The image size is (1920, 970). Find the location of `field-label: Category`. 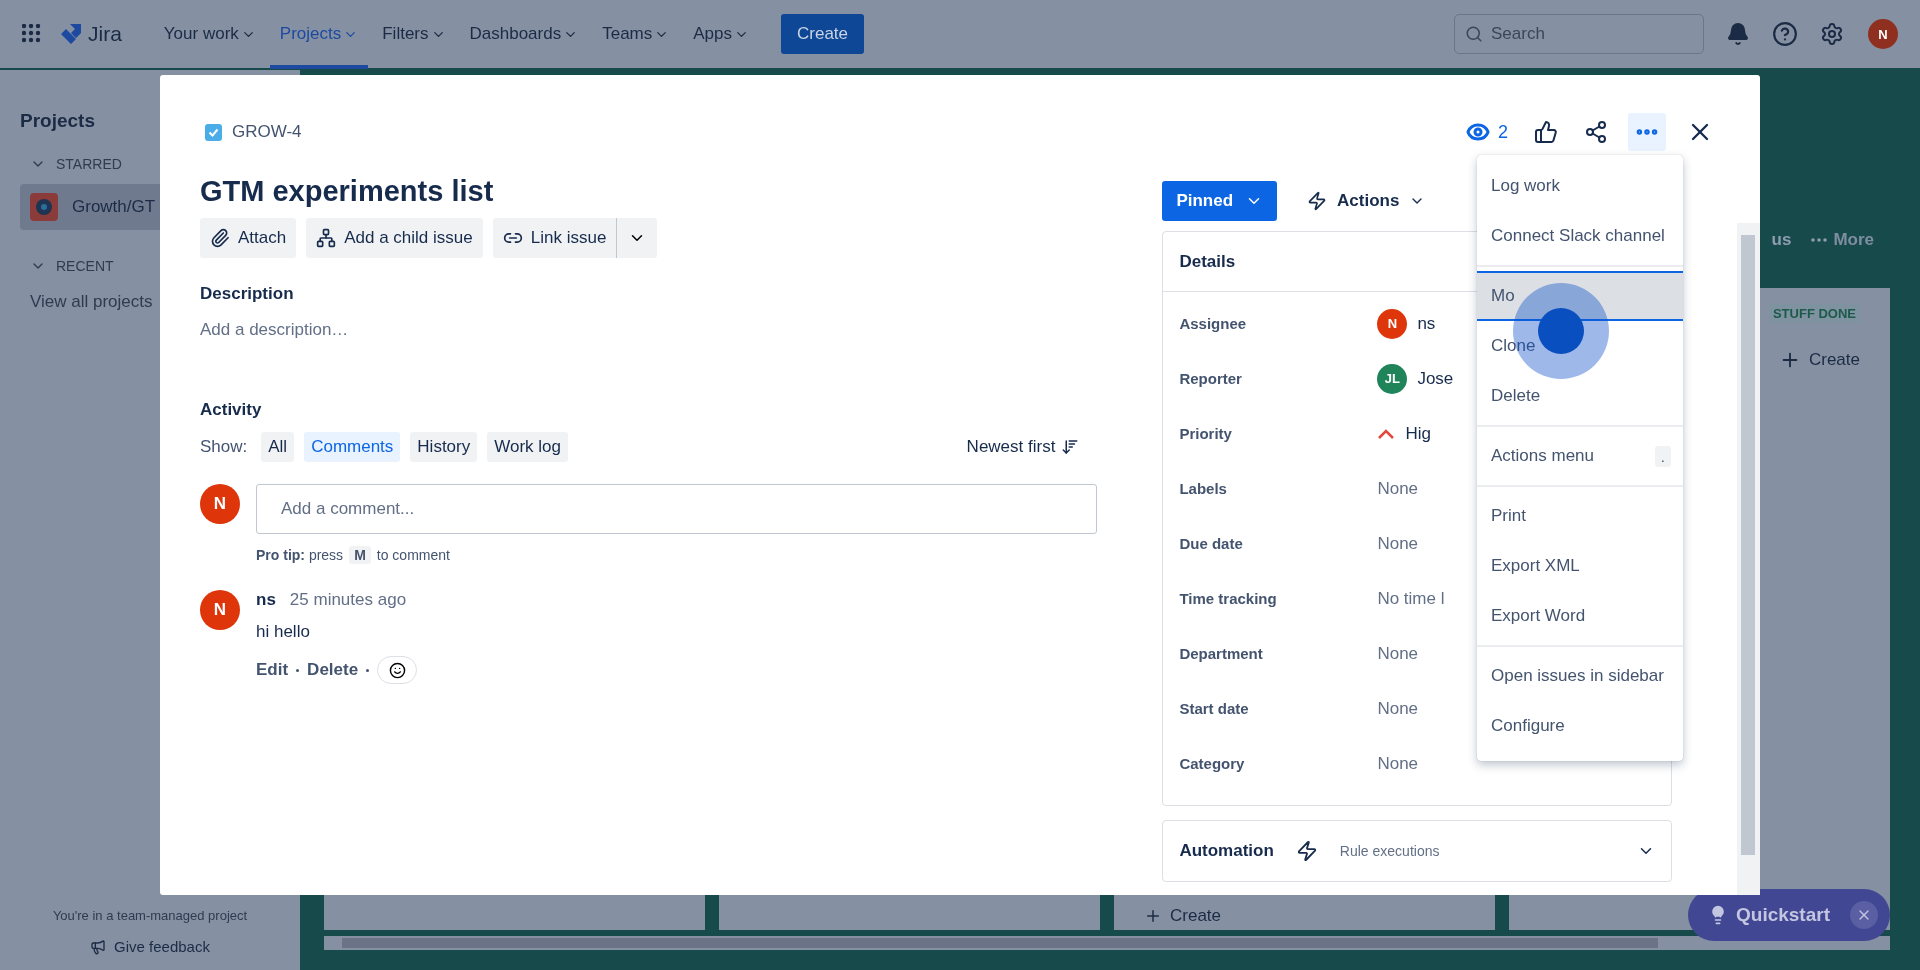

field-label: Category is located at coordinates (1212, 763).